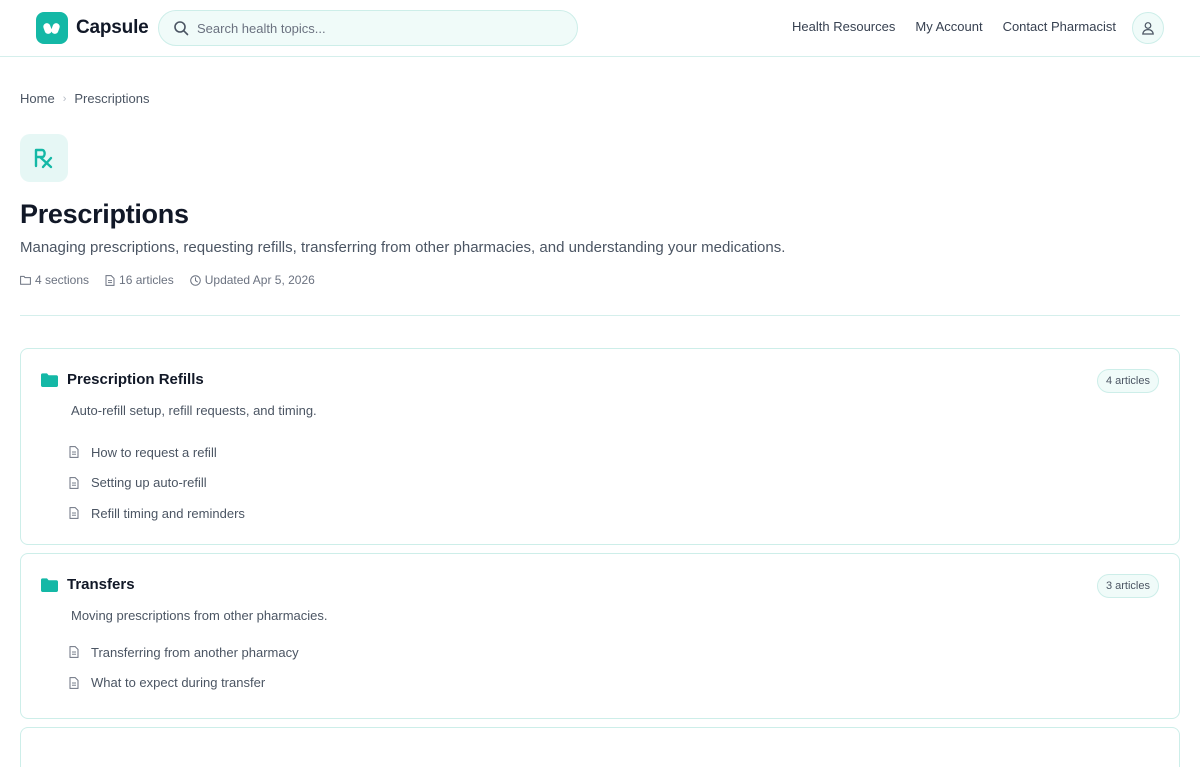 The width and height of the screenshot is (1200, 767). I want to click on article-count-badge: 4 articles, so click(1127, 381).